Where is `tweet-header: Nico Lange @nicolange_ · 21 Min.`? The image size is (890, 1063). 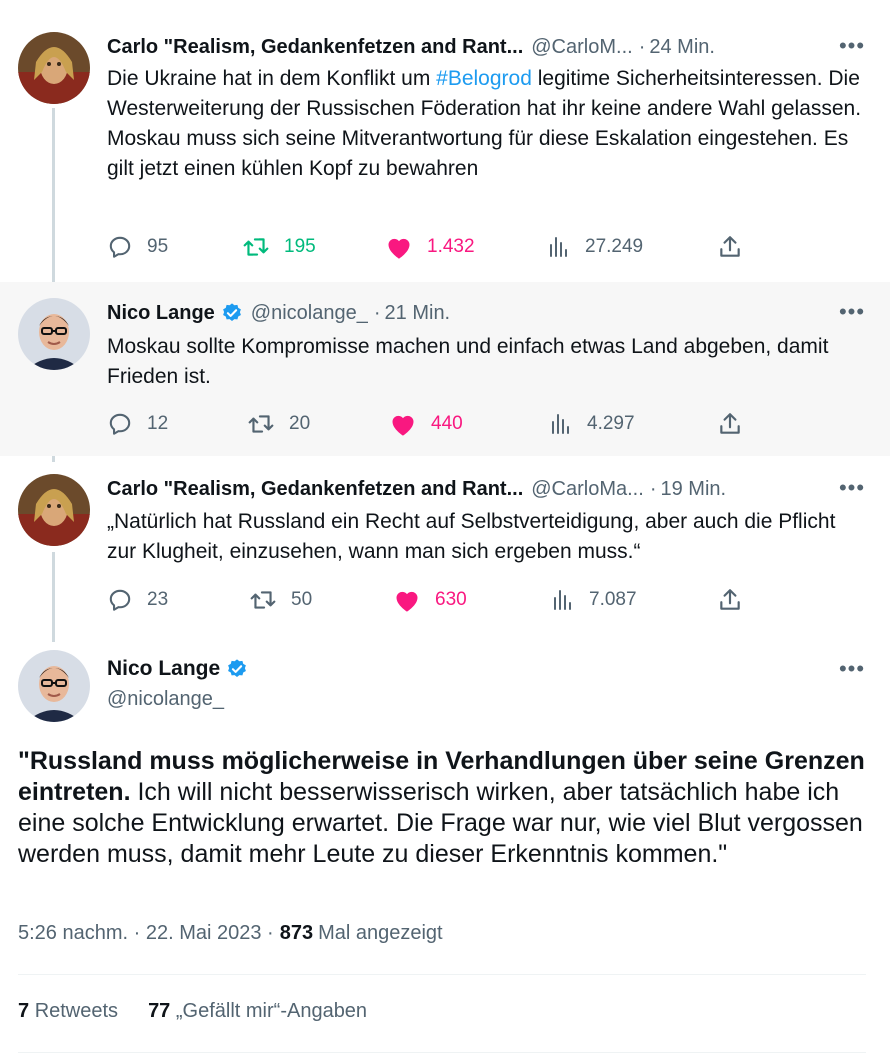 tweet-header: Nico Lange @nicolange_ · 21 Min. is located at coordinates (486, 313).